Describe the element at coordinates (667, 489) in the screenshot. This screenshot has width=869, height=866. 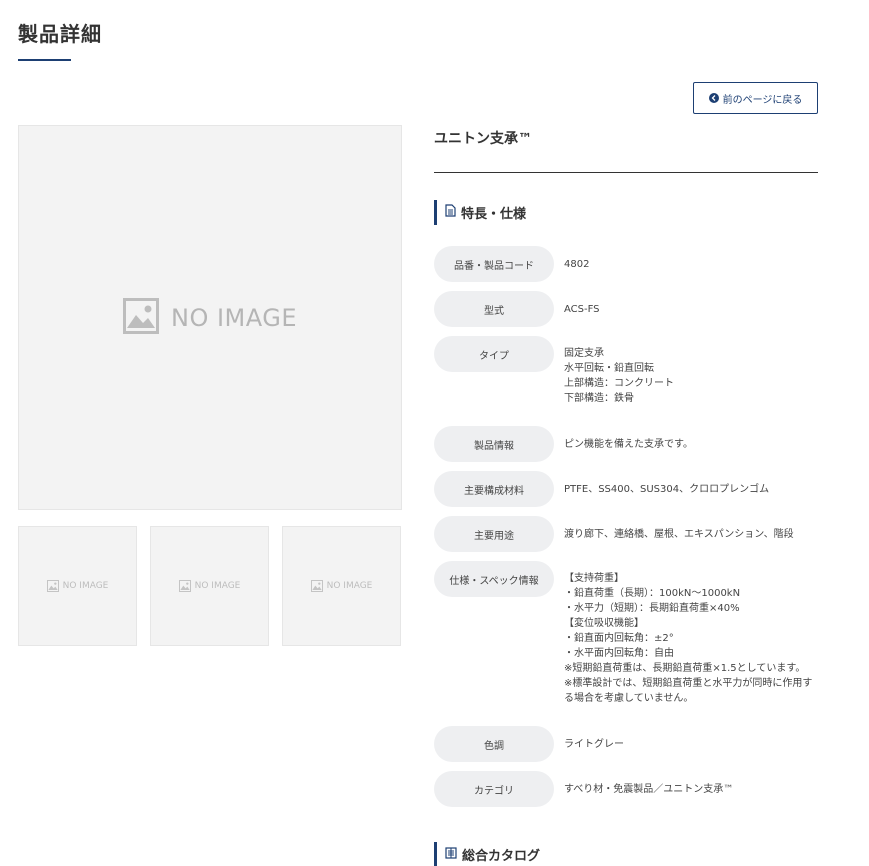
I see `spec-value: PTFE、SS400、SUS304、クロロプレンゴム` at that location.